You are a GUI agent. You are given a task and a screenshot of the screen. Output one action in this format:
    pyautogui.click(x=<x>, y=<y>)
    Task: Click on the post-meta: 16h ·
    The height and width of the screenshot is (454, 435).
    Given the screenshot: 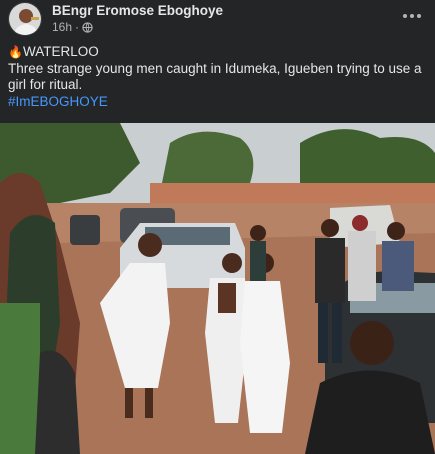 What is the action you would take?
    pyautogui.click(x=72, y=27)
    